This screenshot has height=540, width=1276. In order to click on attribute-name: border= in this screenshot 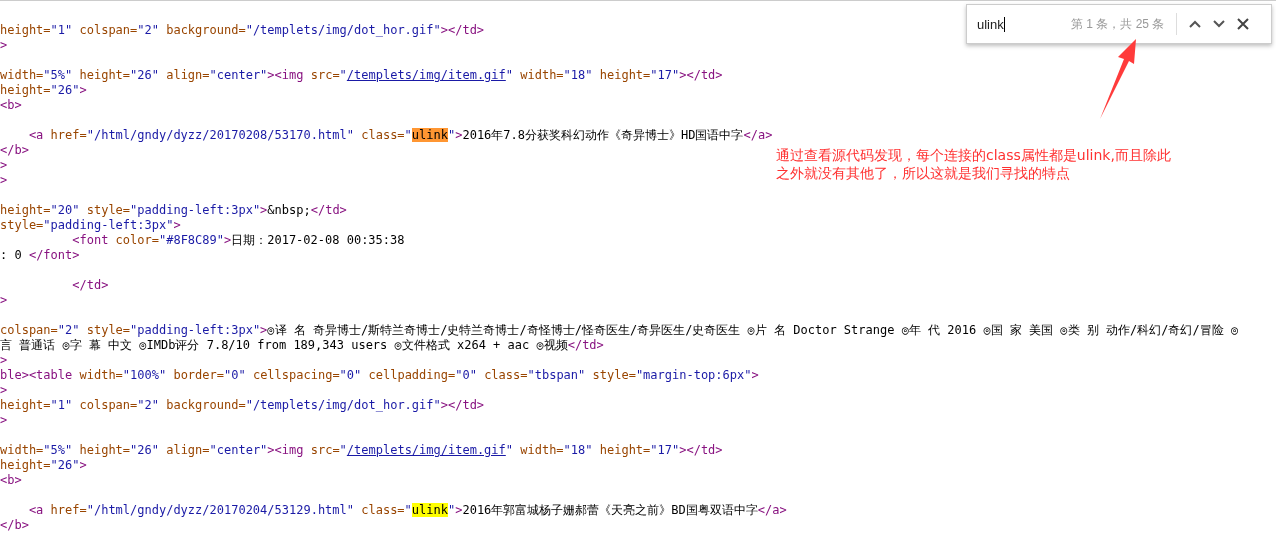, I will do `click(198, 375)`.